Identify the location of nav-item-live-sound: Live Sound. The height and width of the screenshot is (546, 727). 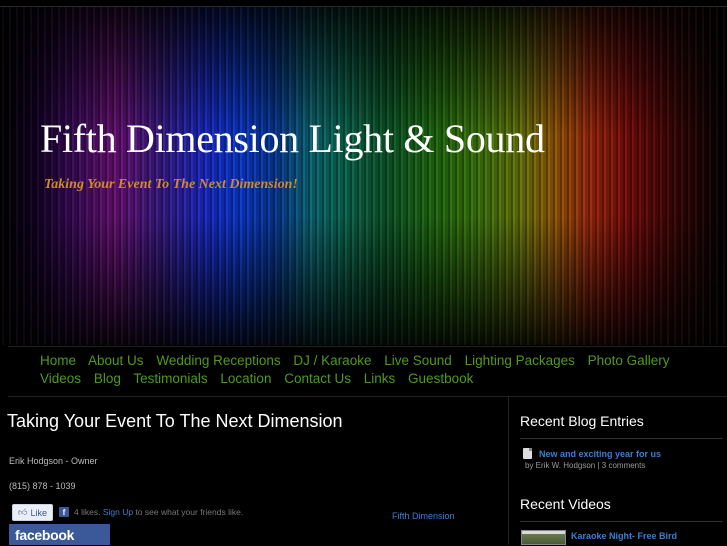
(418, 360).